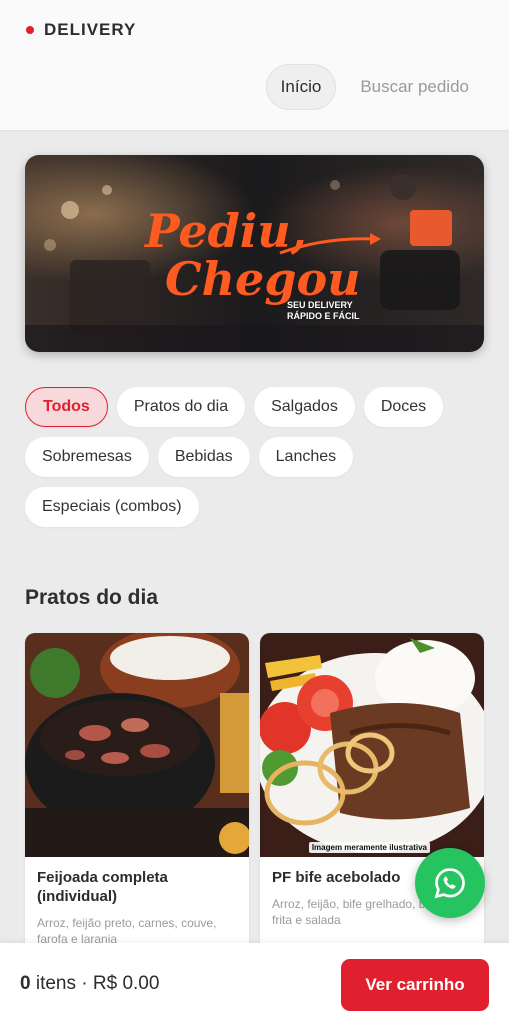 This screenshot has width=509, height=1024. I want to click on image-disclaimer: Imagem meramente ilustrativa, so click(369, 847).